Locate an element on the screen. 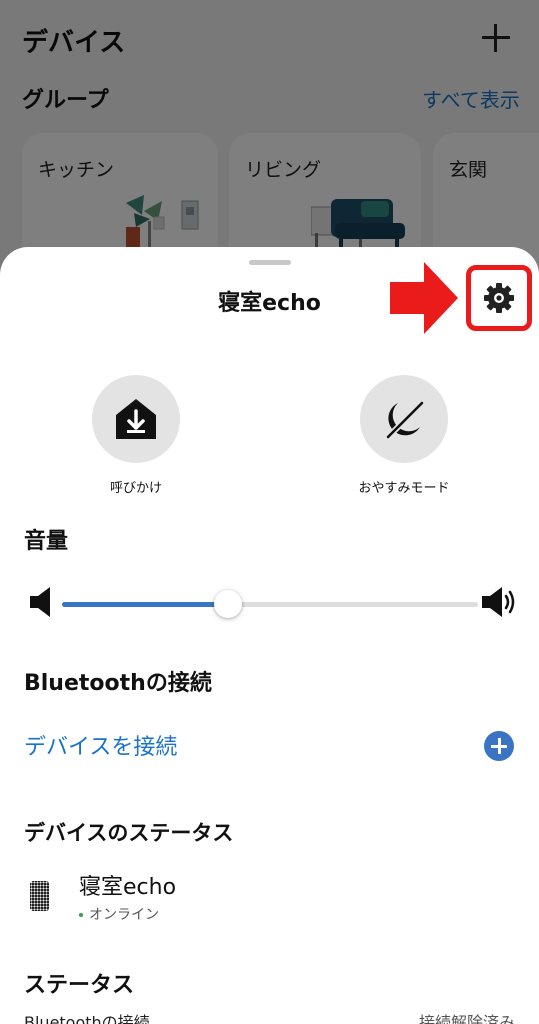 The width and height of the screenshot is (539, 1024). volume-heading: 音量 is located at coordinates (46, 541).